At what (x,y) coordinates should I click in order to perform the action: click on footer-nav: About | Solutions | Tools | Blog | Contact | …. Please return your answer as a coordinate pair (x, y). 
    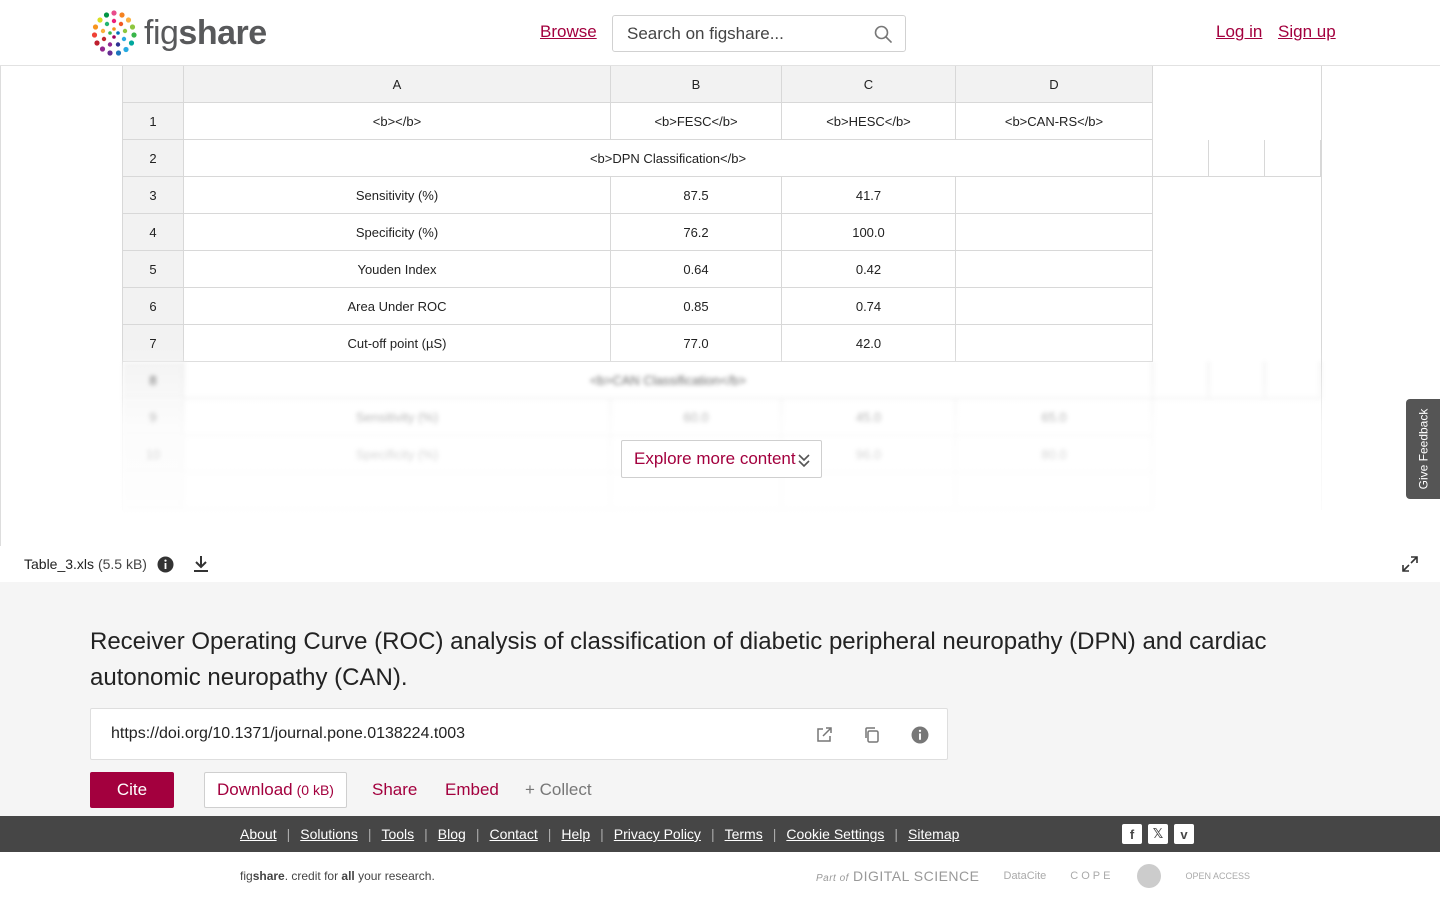
    Looking at the image, I should click on (720, 834).